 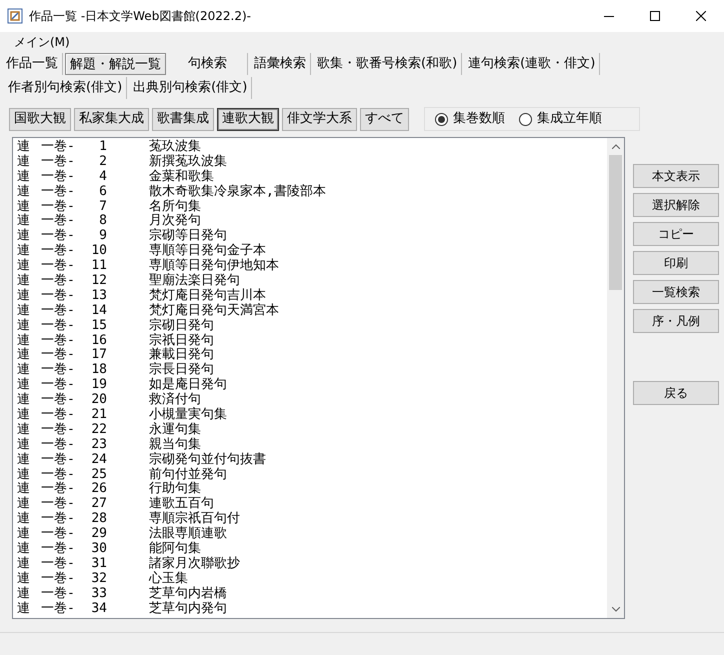 What do you see at coordinates (569, 119) in the screenshot?
I see `radio-label: 集成立年順` at bounding box center [569, 119].